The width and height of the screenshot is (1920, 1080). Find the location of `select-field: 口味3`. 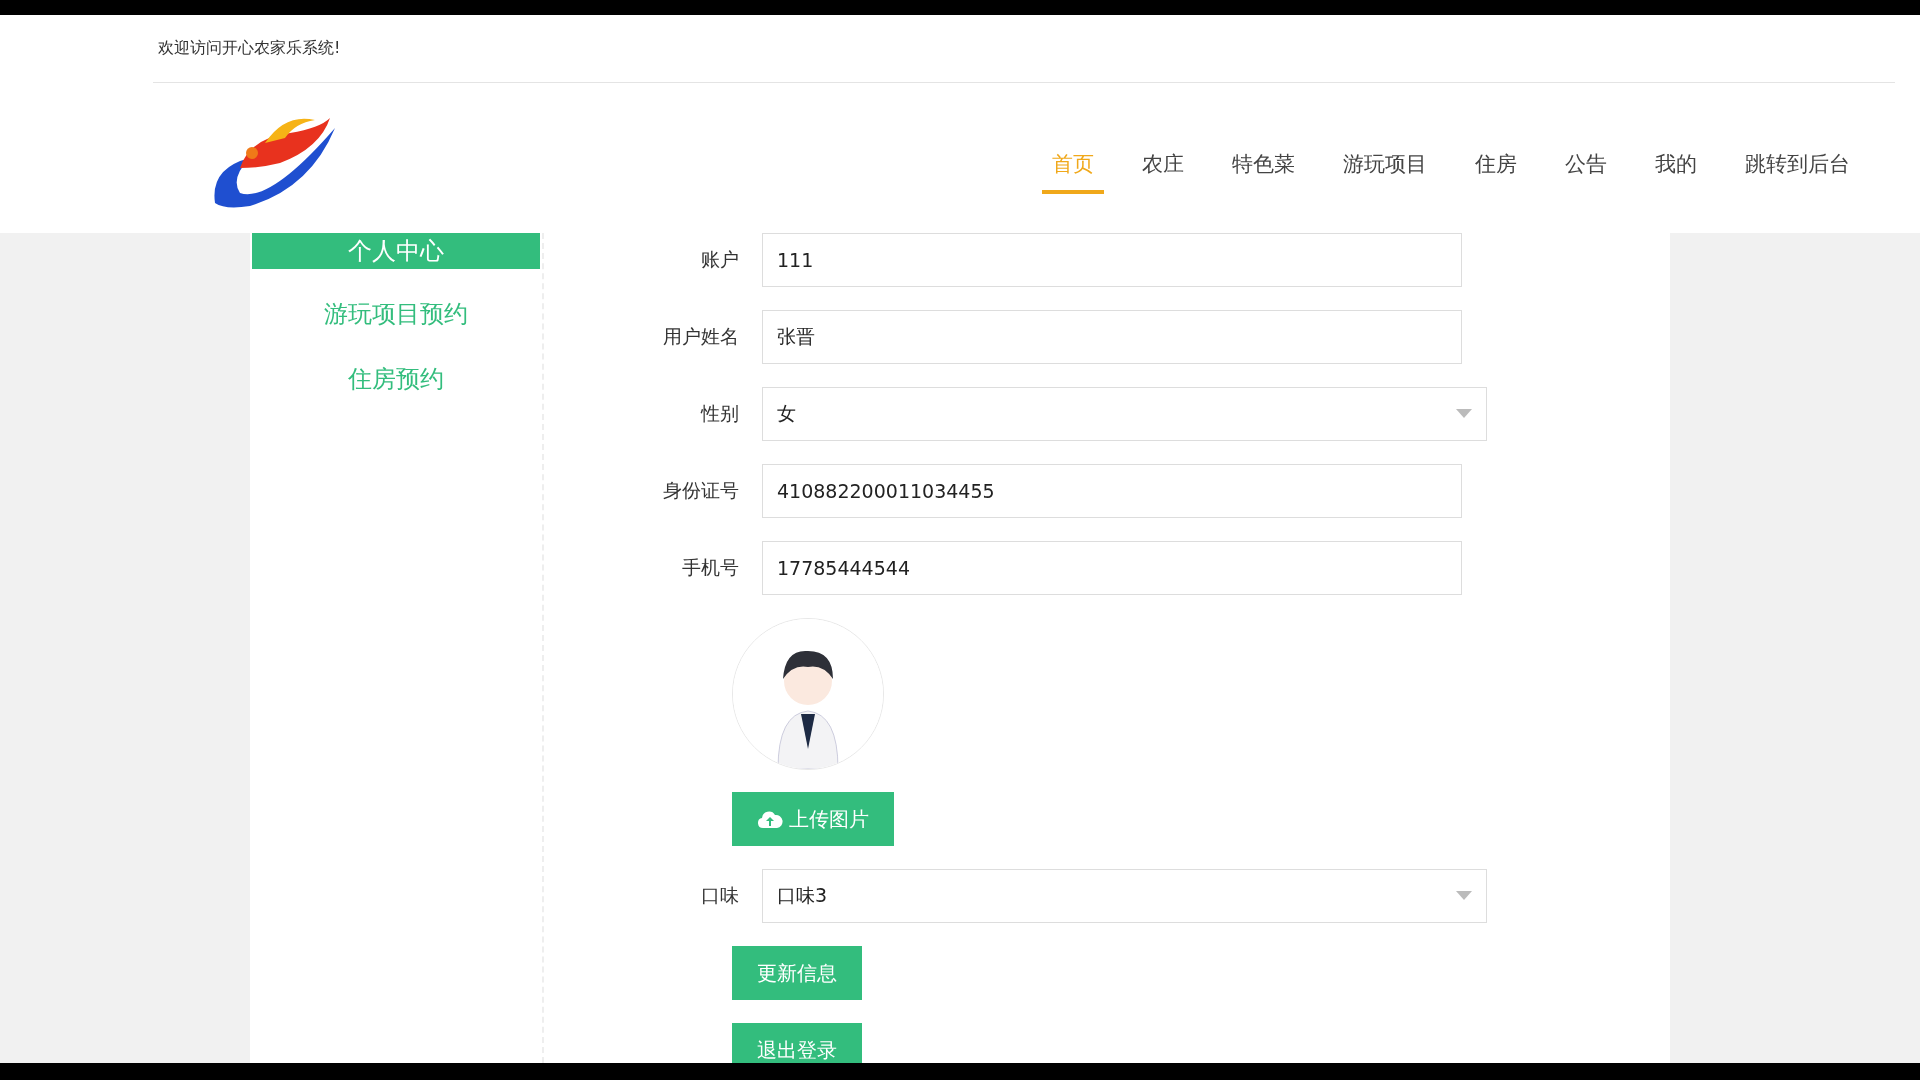

select-field: 口味3 is located at coordinates (1124, 896).